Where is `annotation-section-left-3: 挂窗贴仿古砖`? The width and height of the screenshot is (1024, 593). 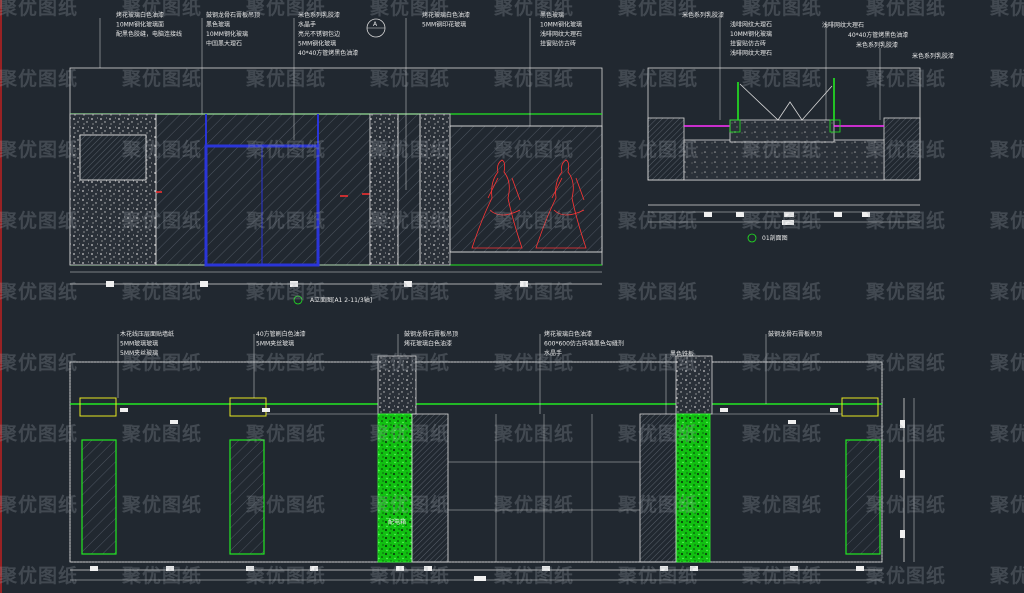
annotation-section-left-3: 挂窗贴仿古砖 is located at coordinates (748, 44).